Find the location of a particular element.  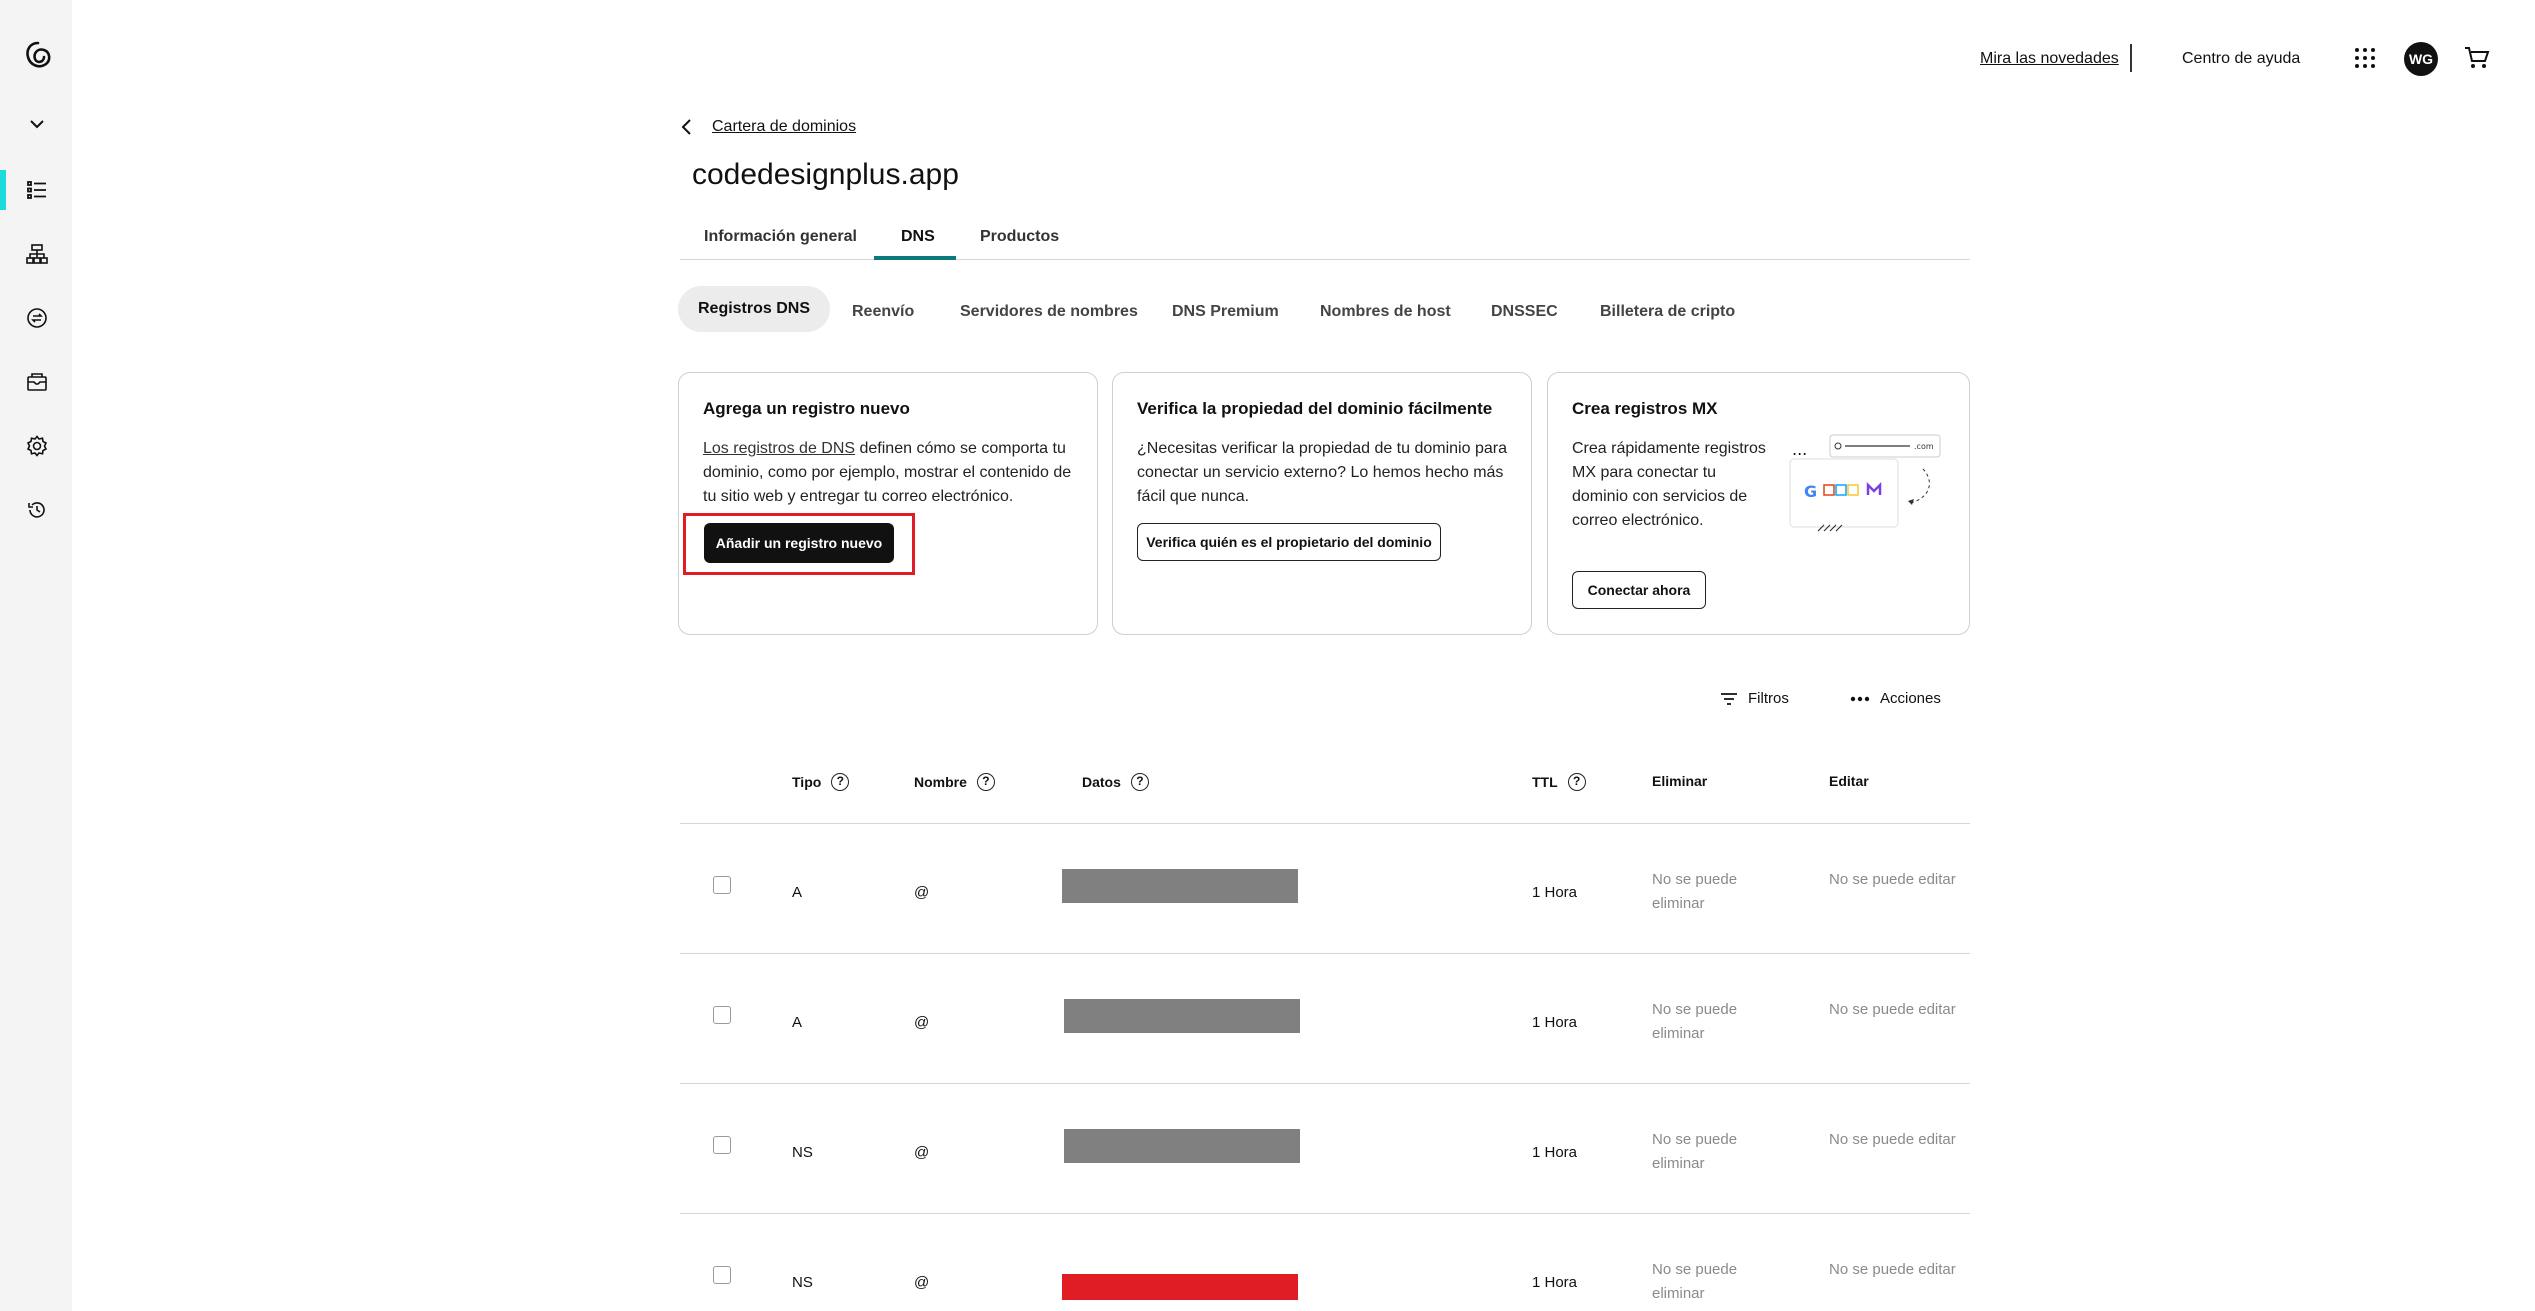

column-header-data: Datos ? is located at coordinates (1115, 782).